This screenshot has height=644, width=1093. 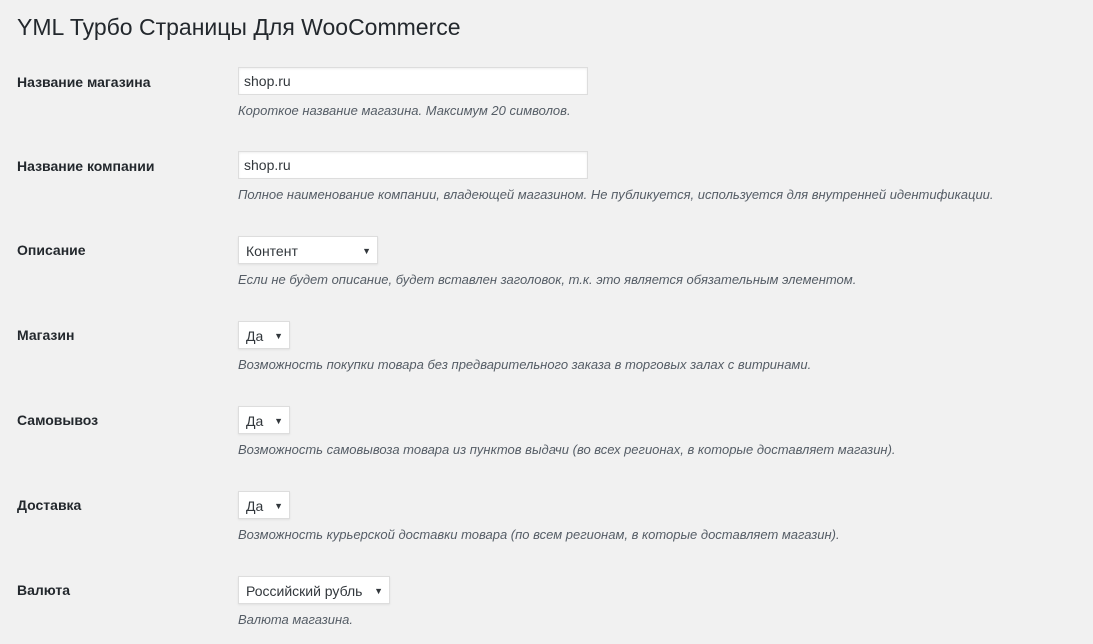 What do you see at coordinates (413, 165) in the screenshot?
I see `company-name-input` at bounding box center [413, 165].